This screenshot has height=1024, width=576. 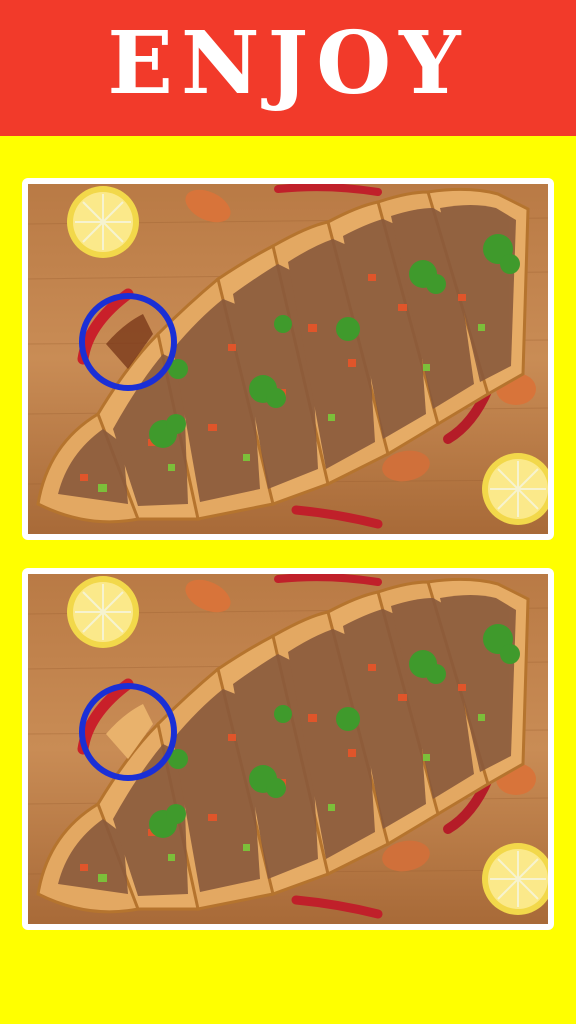 I want to click on page-title: ENJOY, so click(x=288, y=63).